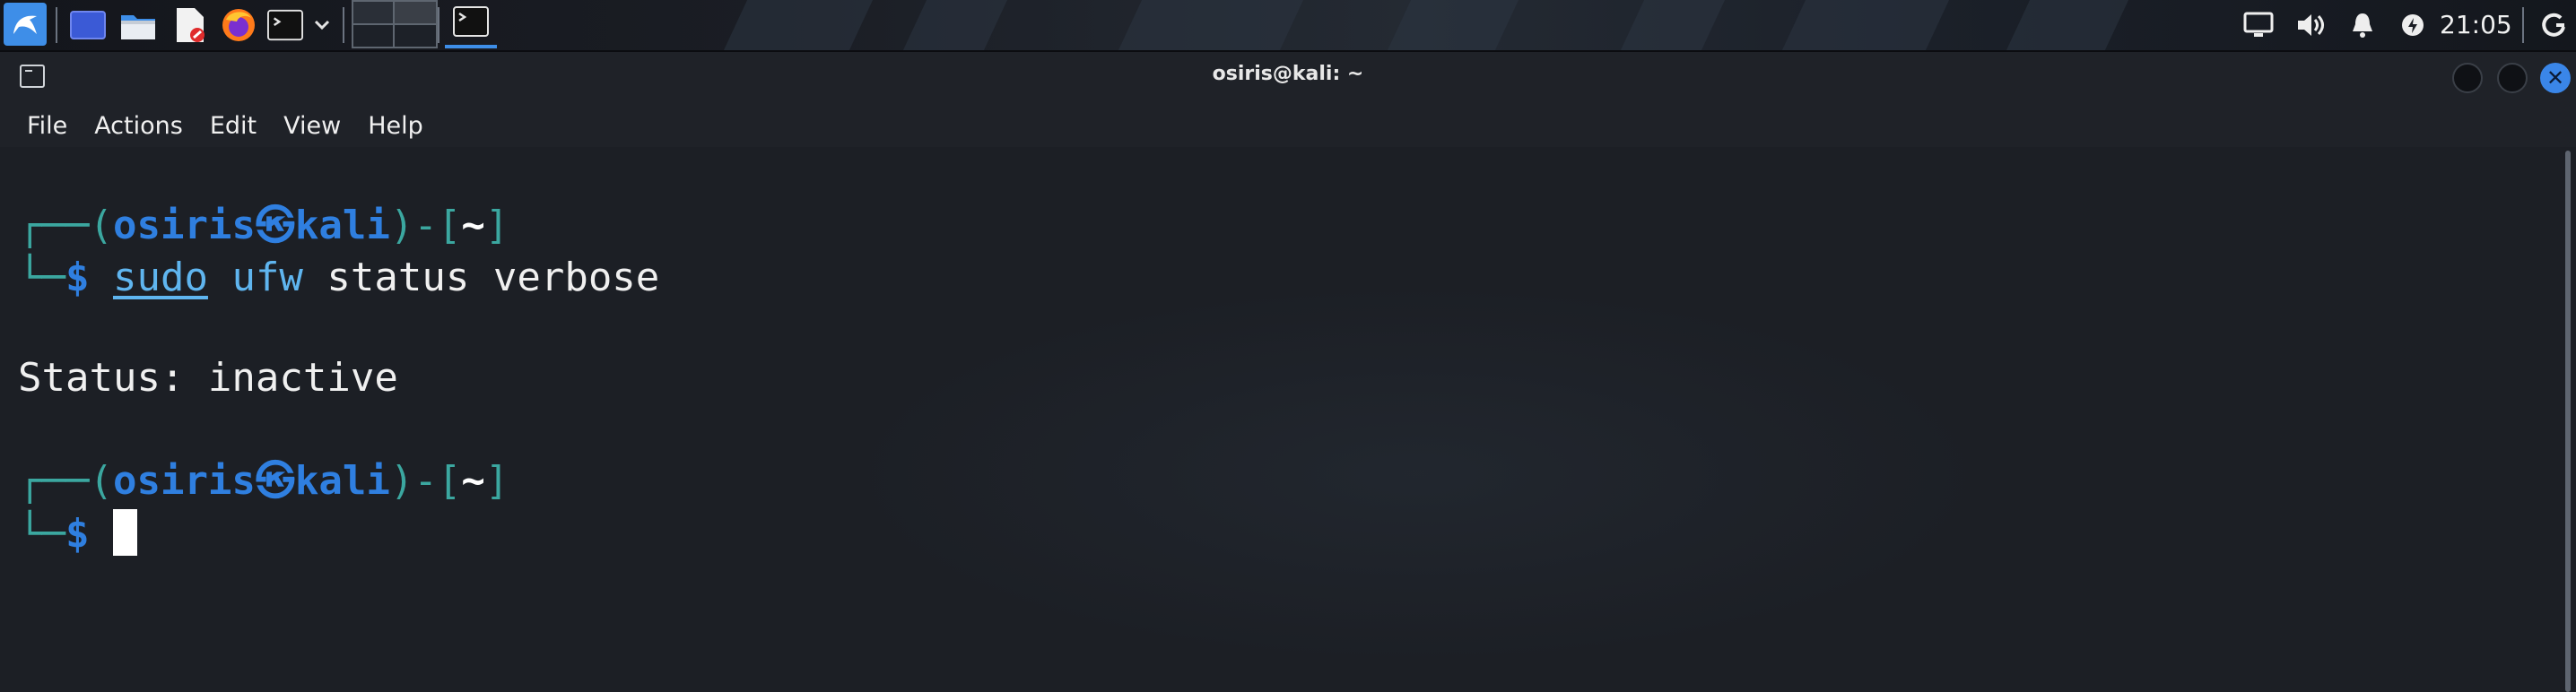 This screenshot has height=692, width=2576. Describe the element at coordinates (2310, 25) in the screenshot. I see `volume-icon` at that location.